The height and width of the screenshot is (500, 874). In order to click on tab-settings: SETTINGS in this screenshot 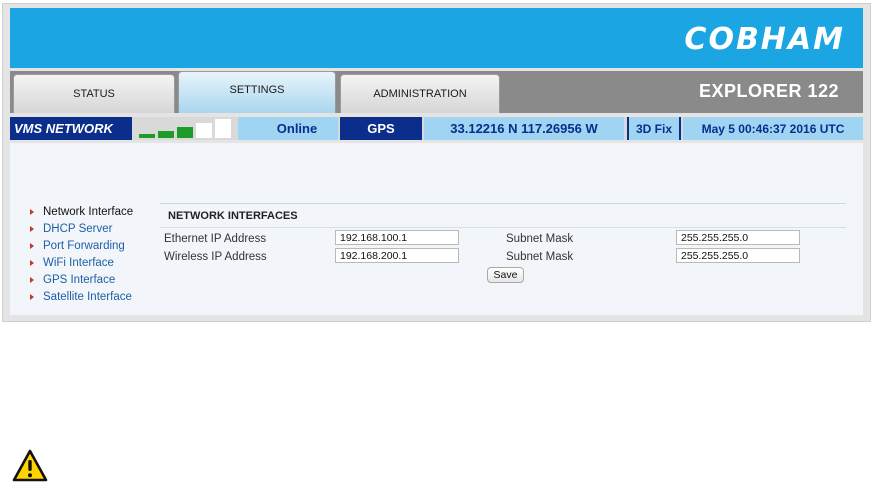, I will do `click(257, 92)`.